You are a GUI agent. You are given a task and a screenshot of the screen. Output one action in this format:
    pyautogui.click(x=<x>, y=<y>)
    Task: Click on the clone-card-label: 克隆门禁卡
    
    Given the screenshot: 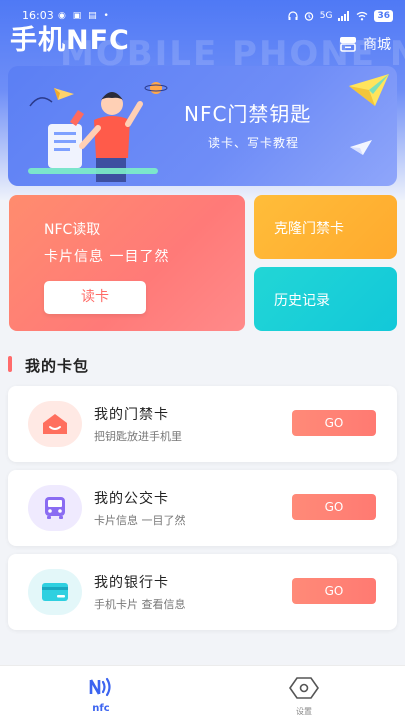 What is the action you would take?
    pyautogui.click(x=309, y=229)
    